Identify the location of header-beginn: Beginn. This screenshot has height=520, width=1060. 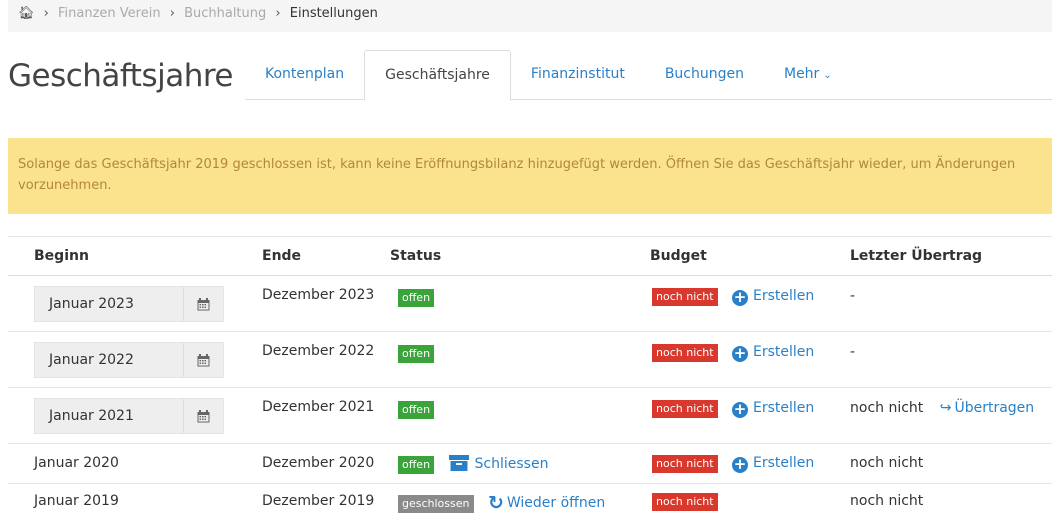
(61, 256).